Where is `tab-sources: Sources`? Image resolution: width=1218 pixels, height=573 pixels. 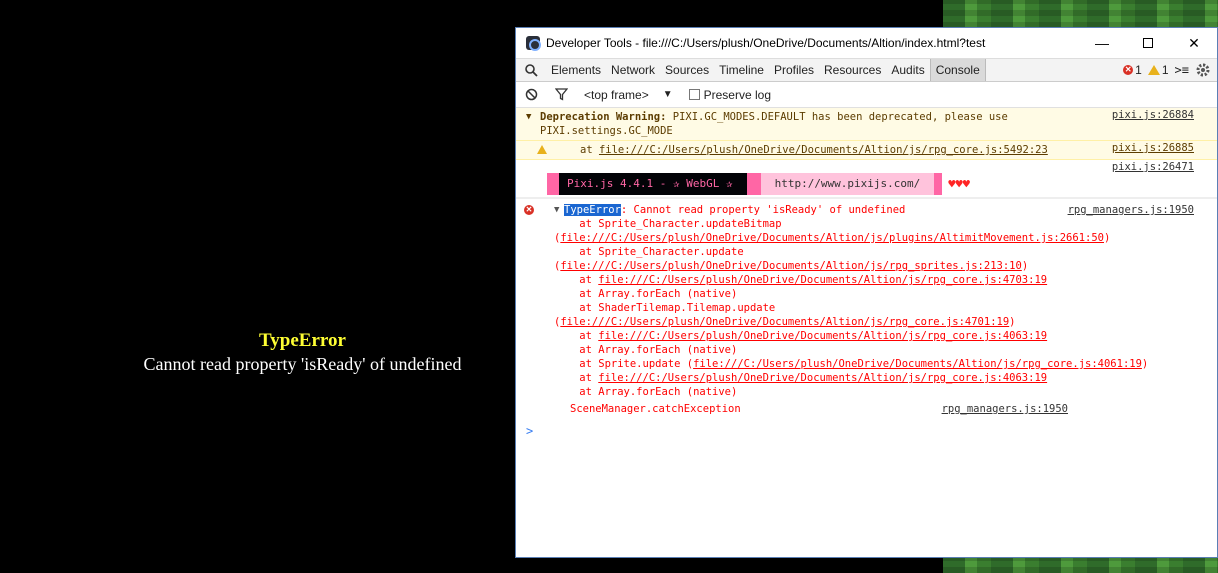
tab-sources: Sources is located at coordinates (687, 70).